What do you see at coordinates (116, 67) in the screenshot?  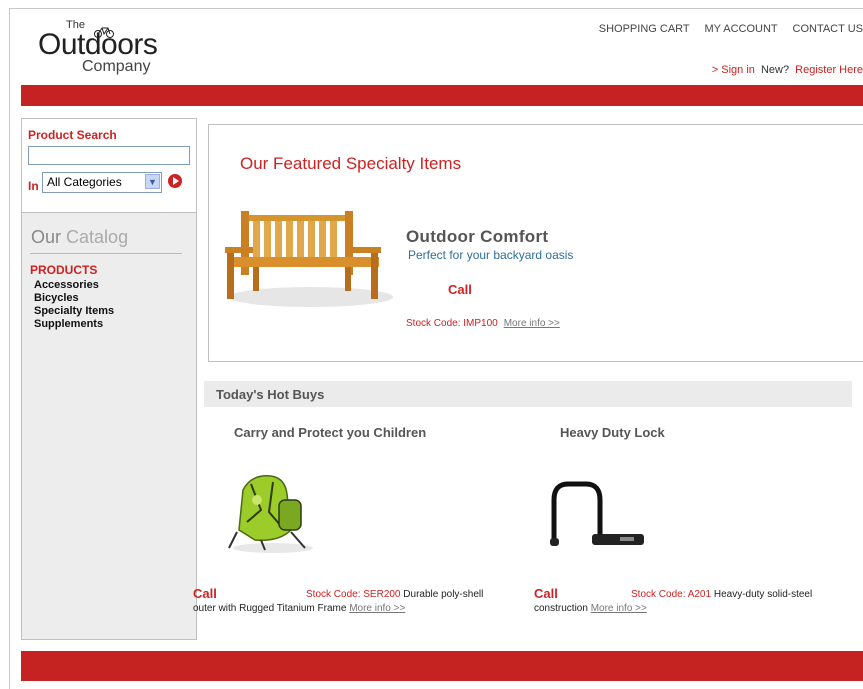 I see `logo-company: Company` at bounding box center [116, 67].